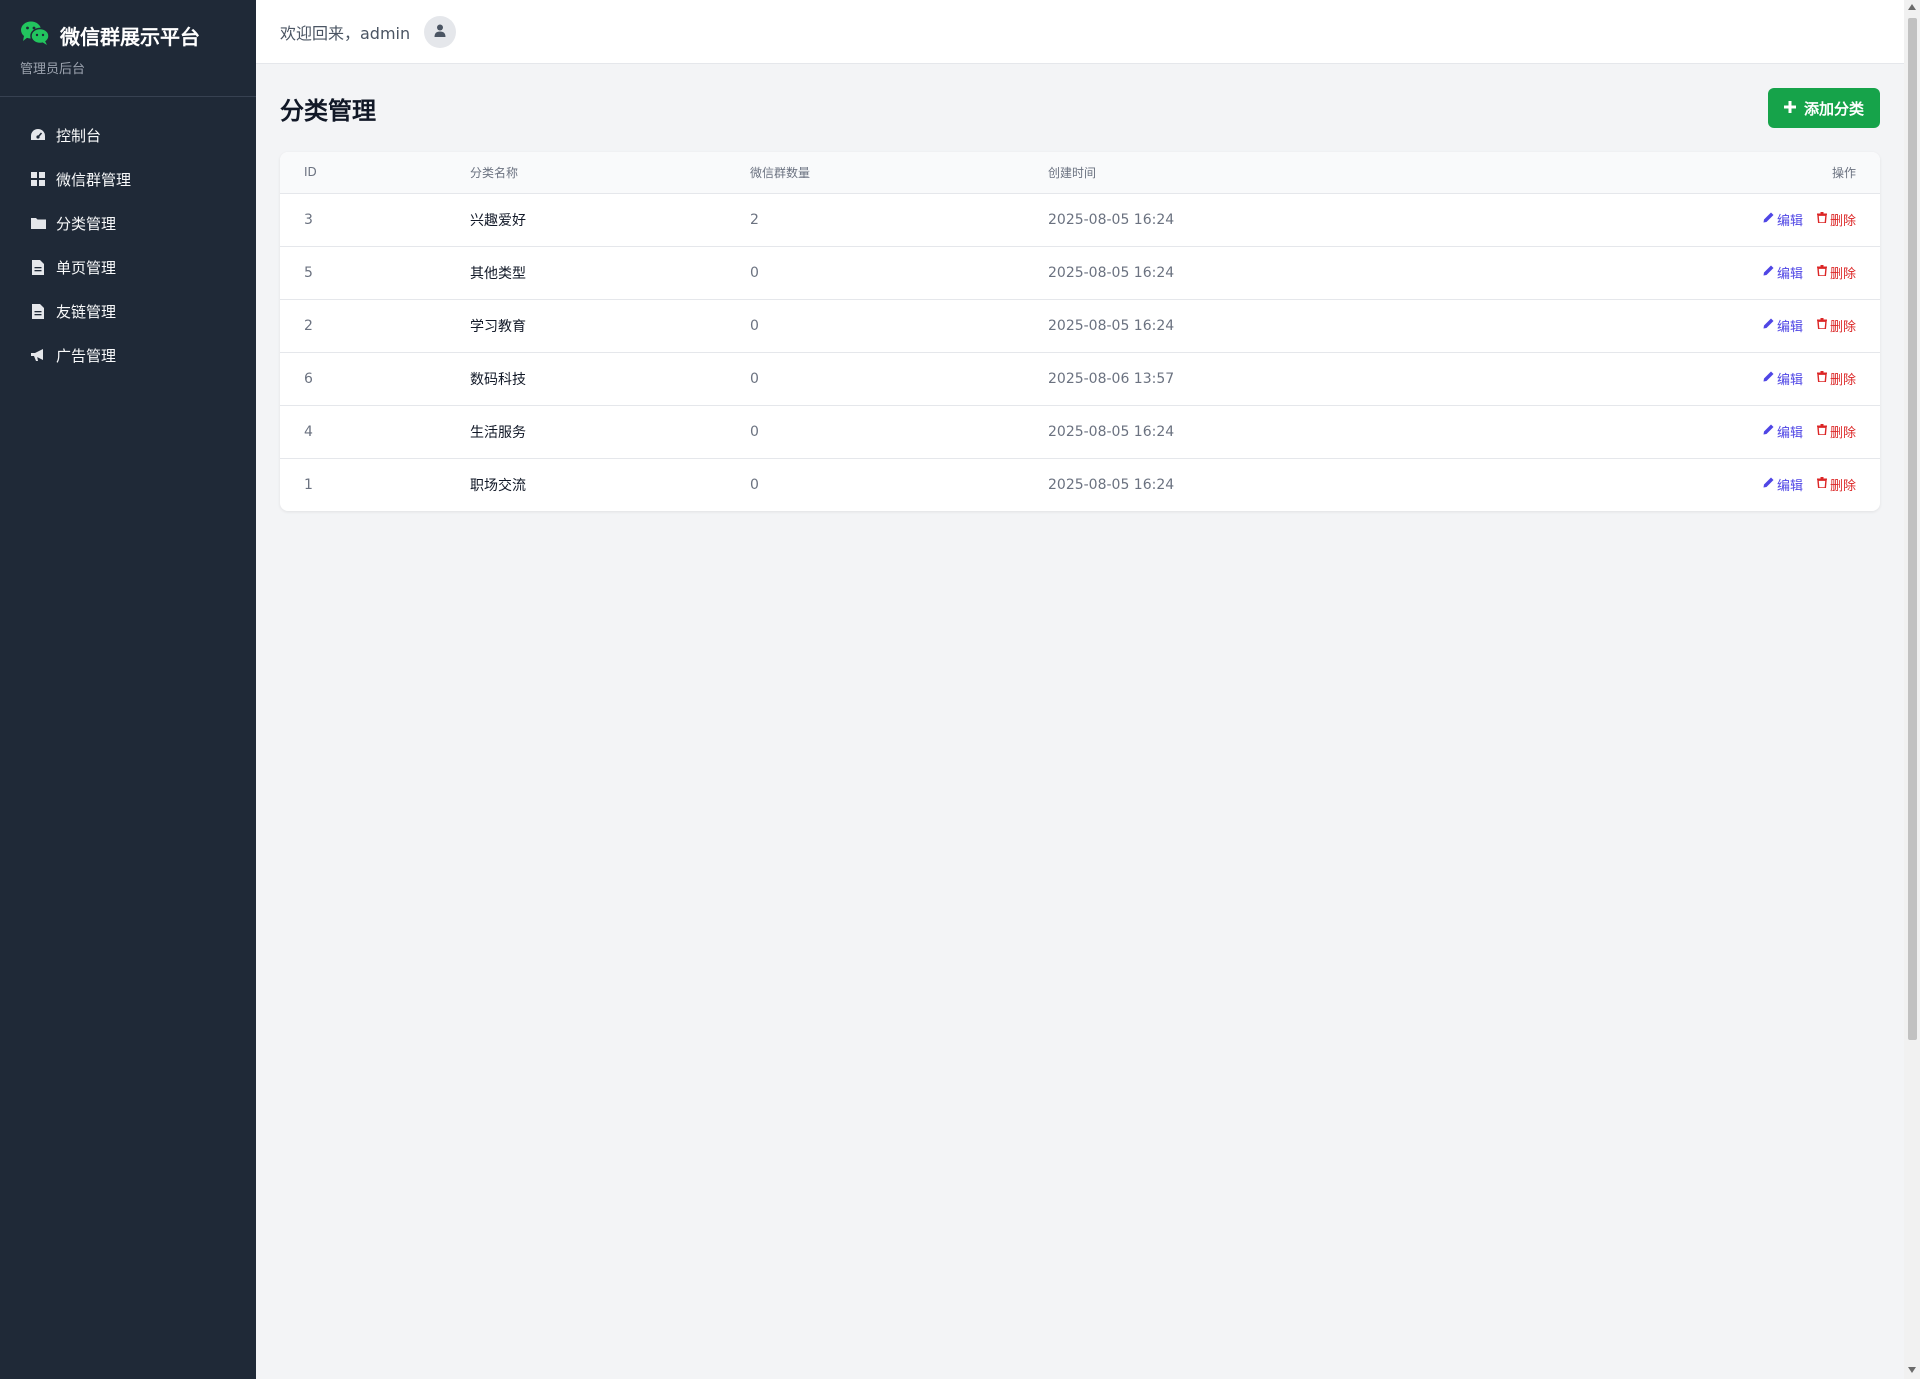 This screenshot has height=1379, width=1920. Describe the element at coordinates (128, 223) in the screenshot. I see `sidebar-item-categories: 分类管理` at that location.